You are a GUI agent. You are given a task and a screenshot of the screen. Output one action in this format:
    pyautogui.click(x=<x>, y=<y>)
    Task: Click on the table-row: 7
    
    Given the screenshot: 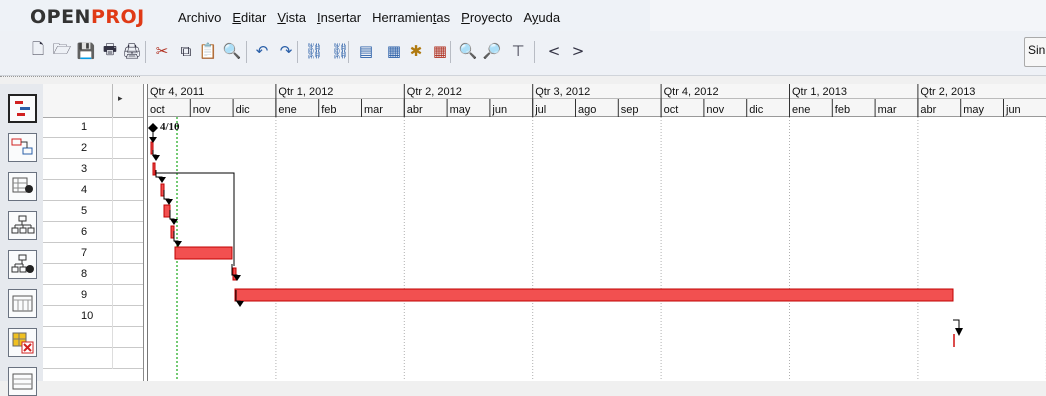 What is the action you would take?
    pyautogui.click(x=93, y=253)
    